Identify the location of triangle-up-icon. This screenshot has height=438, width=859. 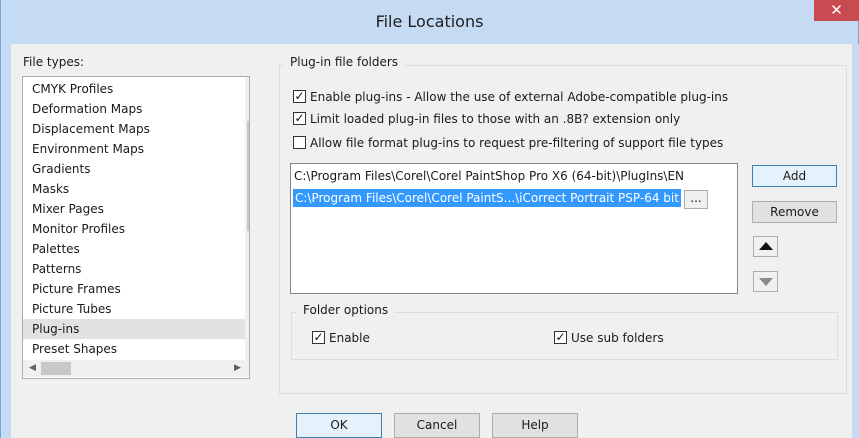
(766, 246).